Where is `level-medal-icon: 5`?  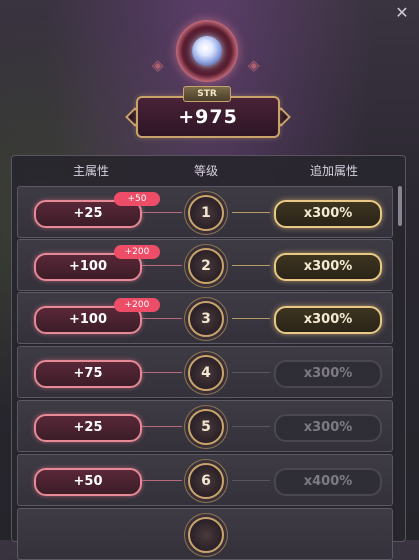
level-medal-icon: 5 is located at coordinates (206, 427).